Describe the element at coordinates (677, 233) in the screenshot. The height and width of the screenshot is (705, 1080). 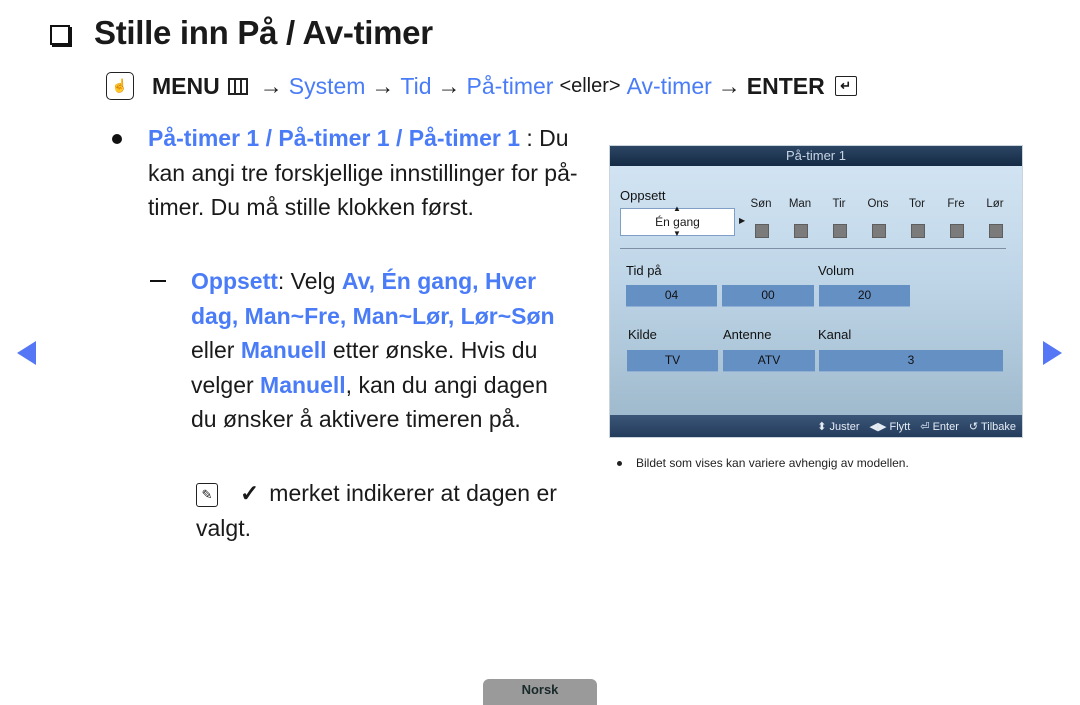
I see `down-arrow-icon: ▼` at that location.